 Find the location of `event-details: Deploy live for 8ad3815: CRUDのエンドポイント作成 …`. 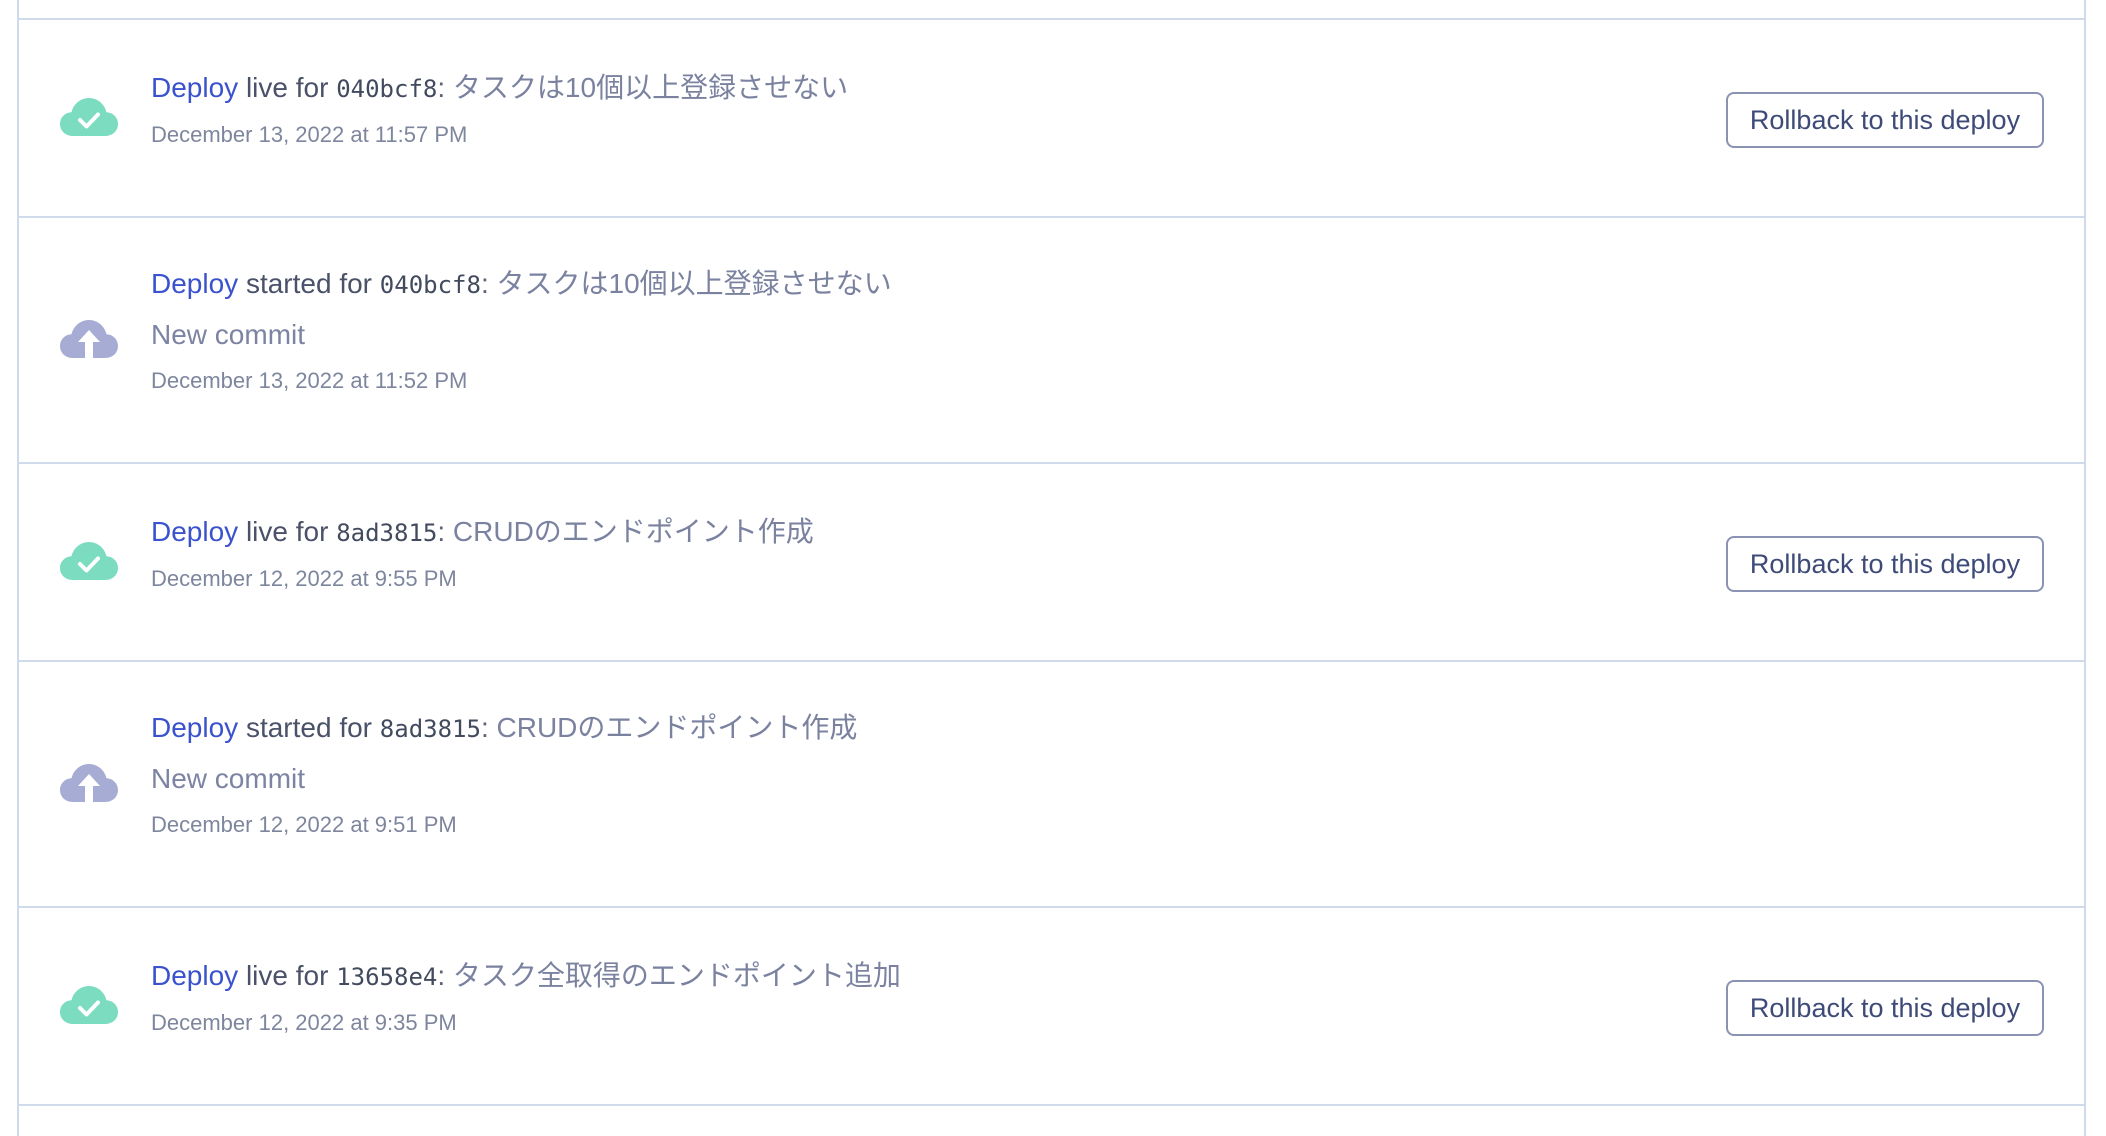

event-details: Deploy live for 8ad3815: CRUDのエンドポイント作成 … is located at coordinates (937, 553).